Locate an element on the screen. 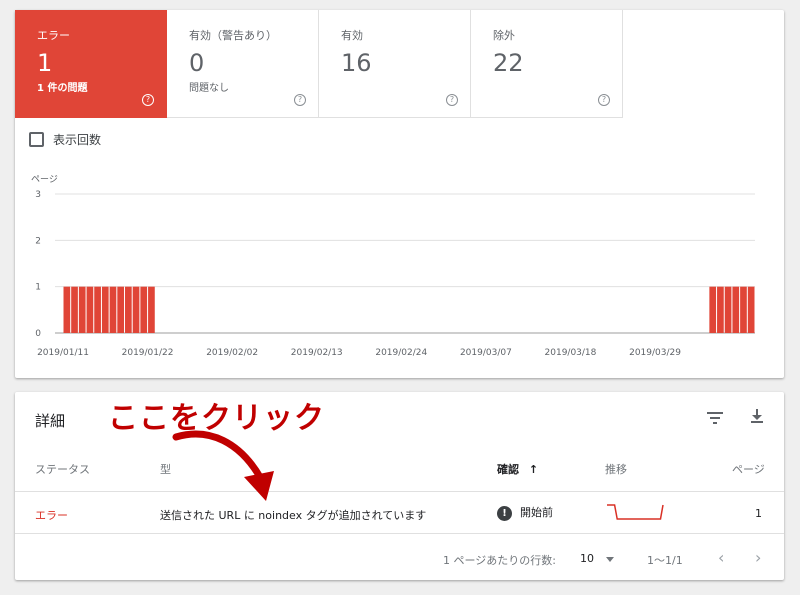 Image resolution: width=800 pixels, height=595 pixels. tile-excluded: 除外 22 ? is located at coordinates (547, 64).